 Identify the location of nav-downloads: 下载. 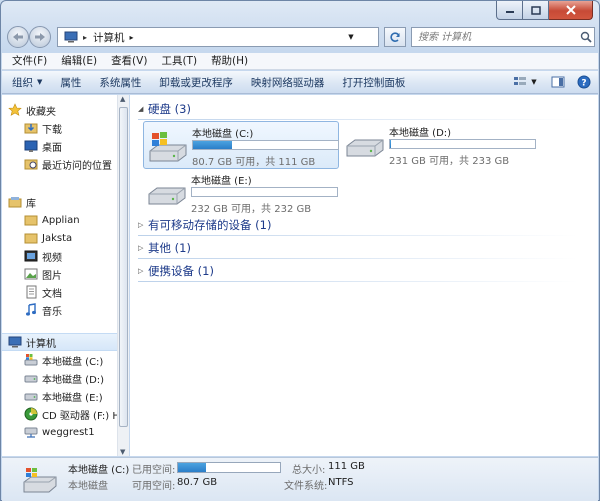
(60, 128).